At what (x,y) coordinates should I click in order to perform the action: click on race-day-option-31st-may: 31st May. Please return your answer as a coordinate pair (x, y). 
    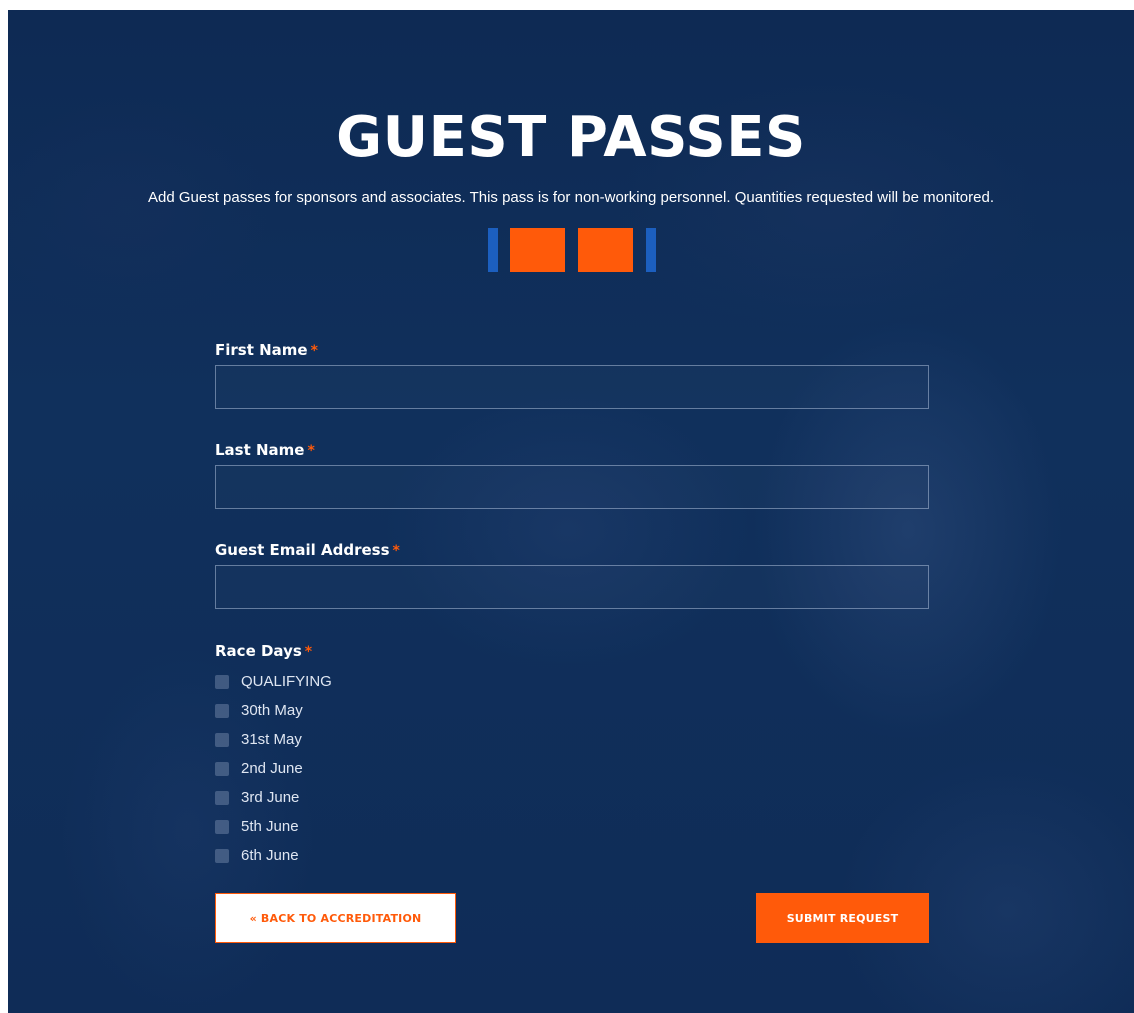
    Looking at the image, I should click on (273, 739).